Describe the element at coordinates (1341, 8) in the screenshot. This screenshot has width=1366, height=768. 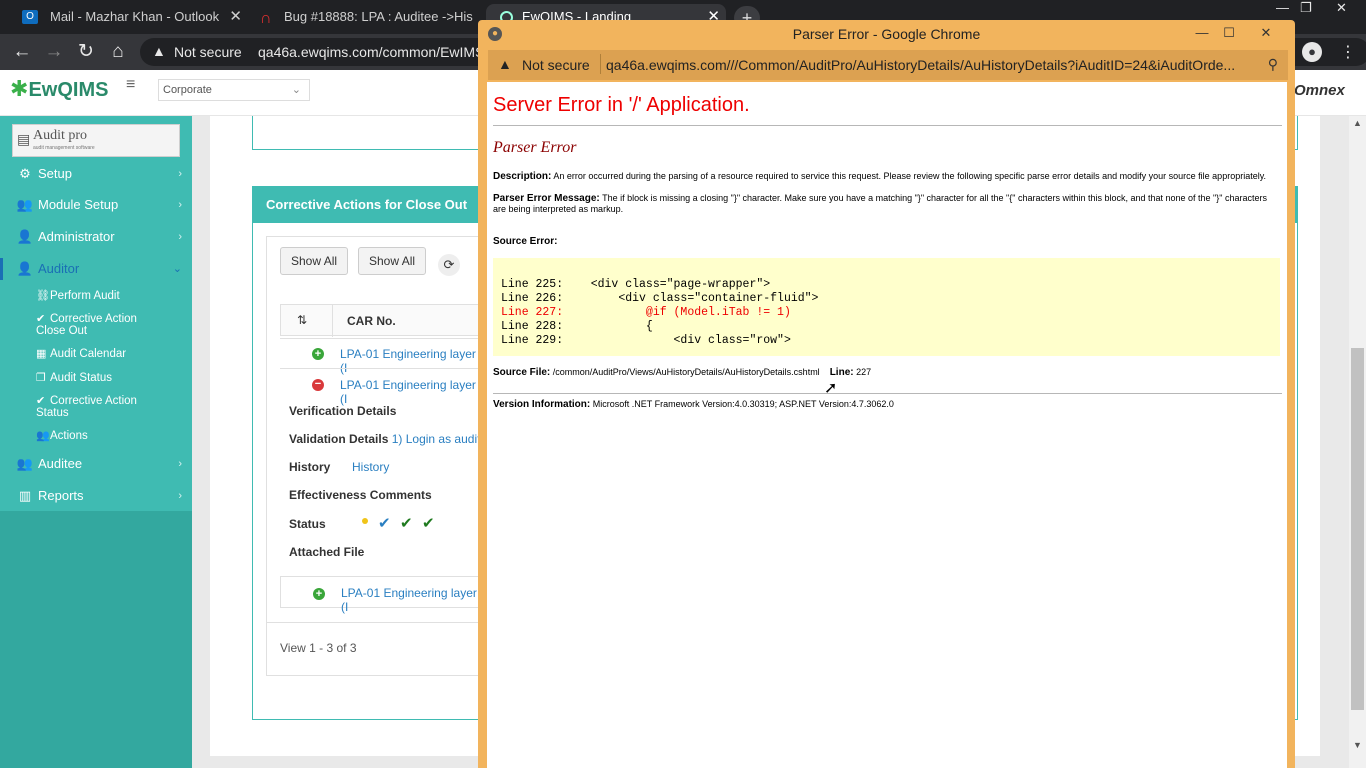
I see `close-window-icon: ✕` at that location.